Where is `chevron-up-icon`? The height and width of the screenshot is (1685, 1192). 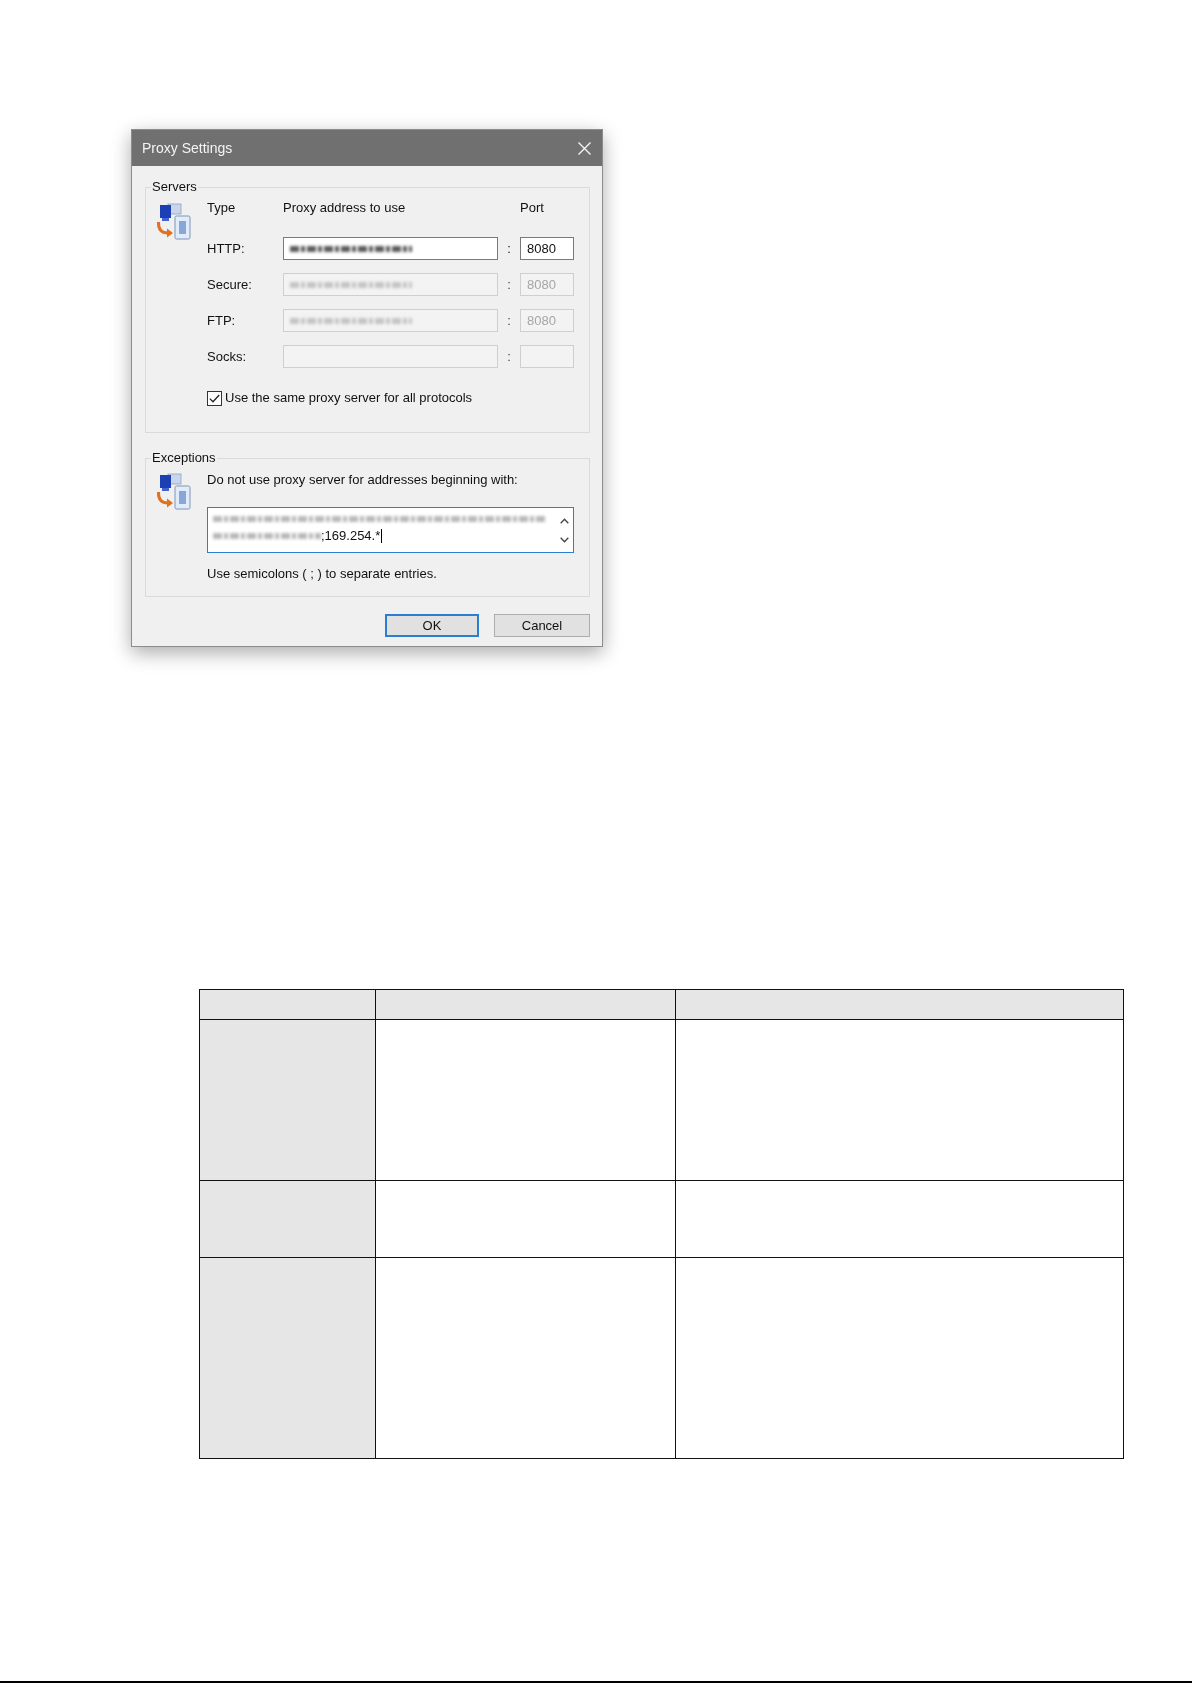
chevron-up-icon is located at coordinates (564, 520).